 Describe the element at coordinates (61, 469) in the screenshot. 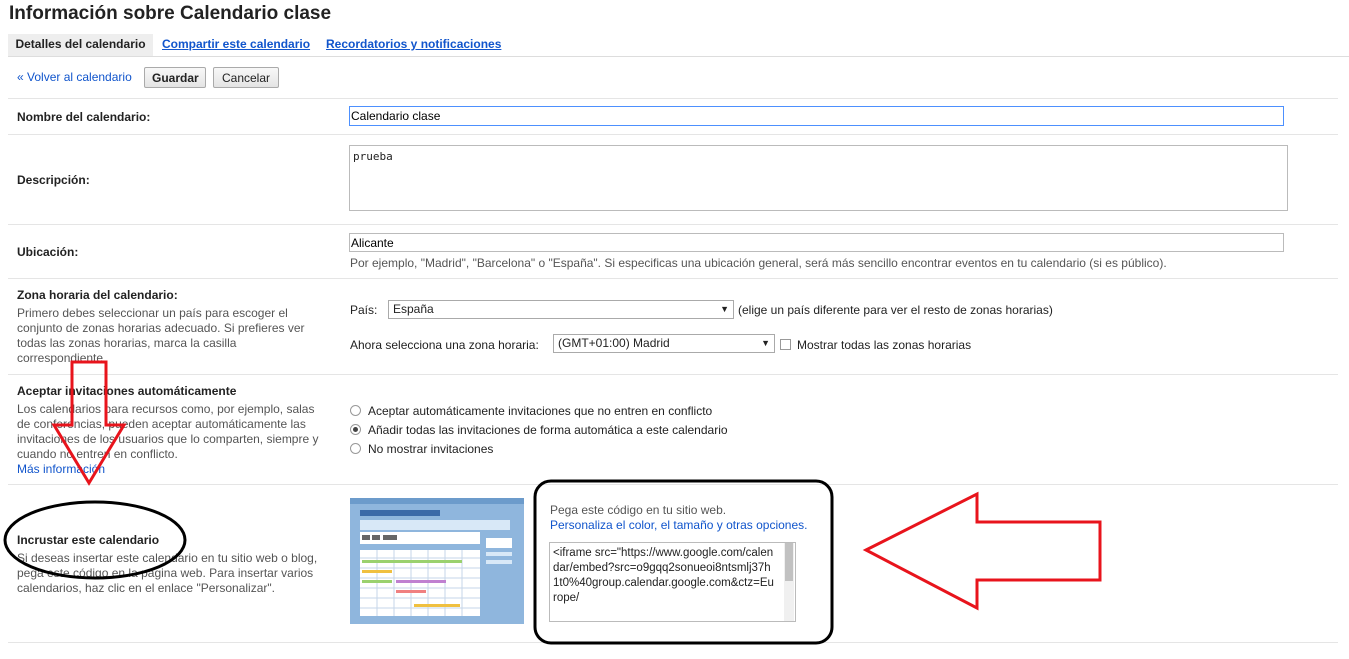

I see `more-info-link: Más información` at that location.